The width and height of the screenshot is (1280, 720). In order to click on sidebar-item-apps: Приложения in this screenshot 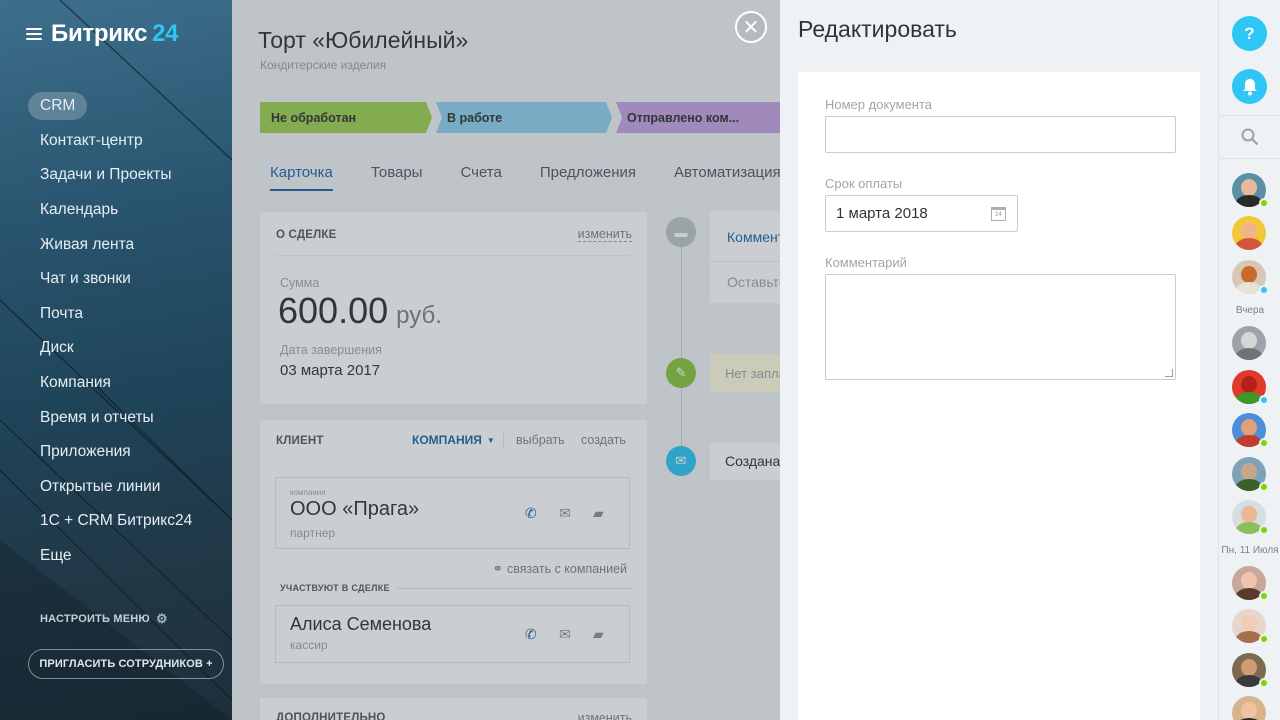, I will do `click(110, 452)`.